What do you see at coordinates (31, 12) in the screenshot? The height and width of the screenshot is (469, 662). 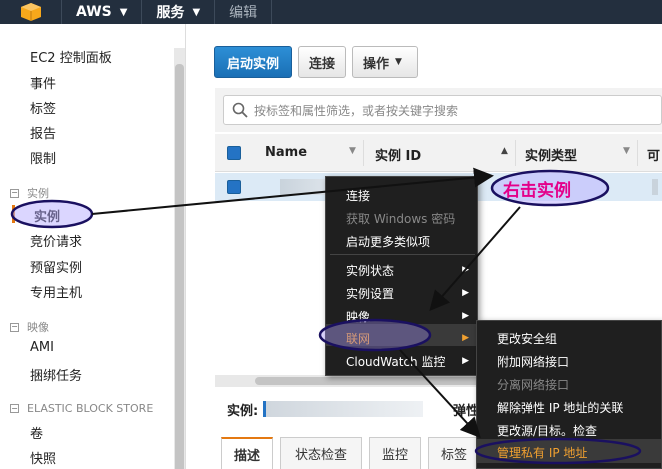 I see `aws-cube-icon` at bounding box center [31, 12].